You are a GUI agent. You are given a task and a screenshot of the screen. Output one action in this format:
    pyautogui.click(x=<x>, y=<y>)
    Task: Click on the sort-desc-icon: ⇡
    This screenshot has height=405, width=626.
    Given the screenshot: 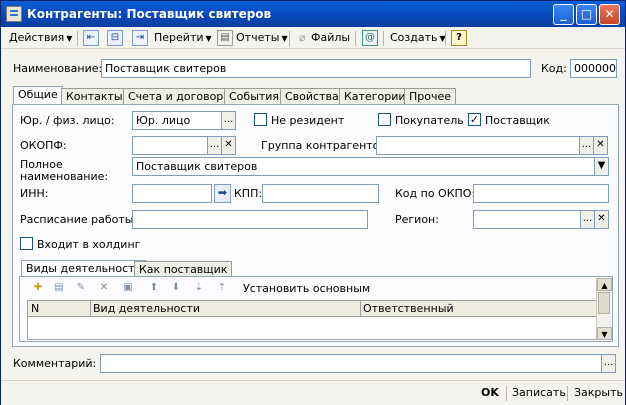 What is the action you would take?
    pyautogui.click(x=222, y=288)
    